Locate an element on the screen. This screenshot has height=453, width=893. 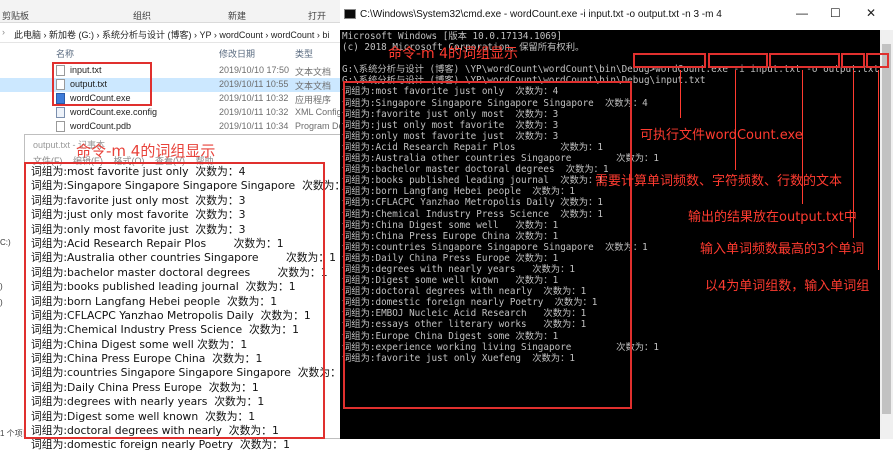
file-date: 2019/10/10 17:50 is located at coordinates (254, 70).